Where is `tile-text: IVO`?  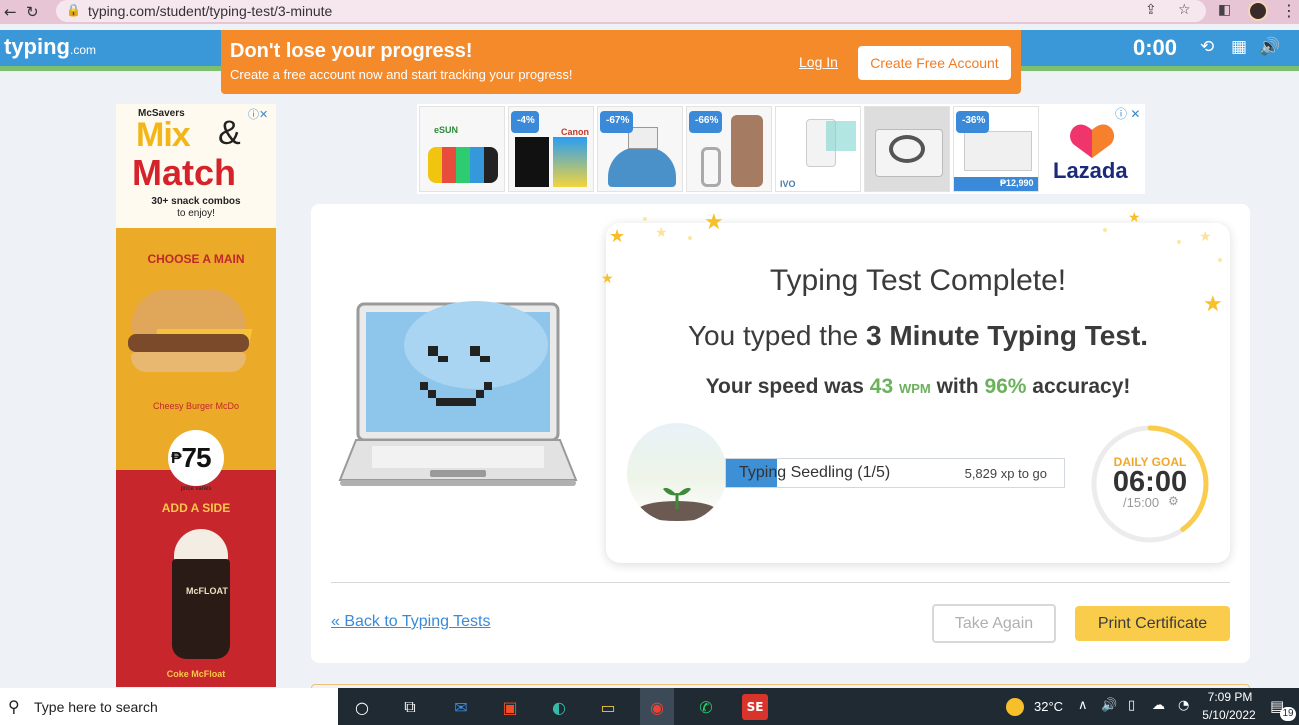
tile-text: IVO is located at coordinates (788, 184).